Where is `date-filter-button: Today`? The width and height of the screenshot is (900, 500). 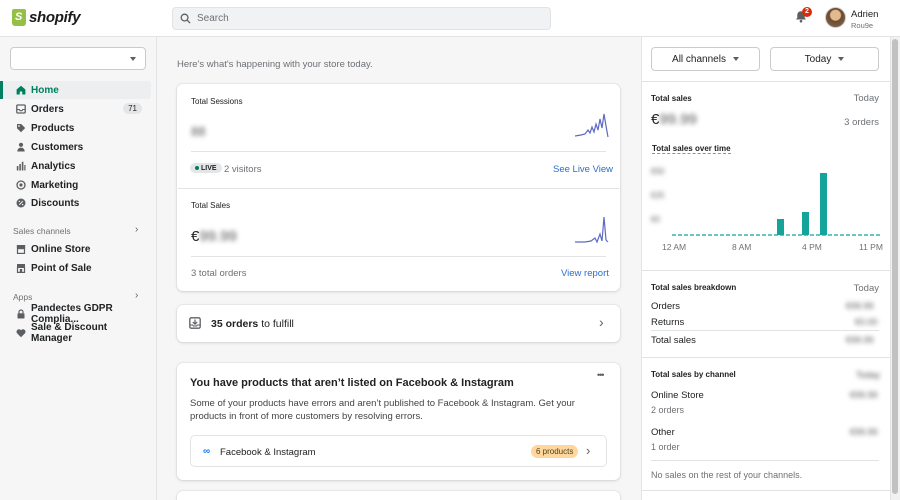
date-filter-button: Today is located at coordinates (824, 59).